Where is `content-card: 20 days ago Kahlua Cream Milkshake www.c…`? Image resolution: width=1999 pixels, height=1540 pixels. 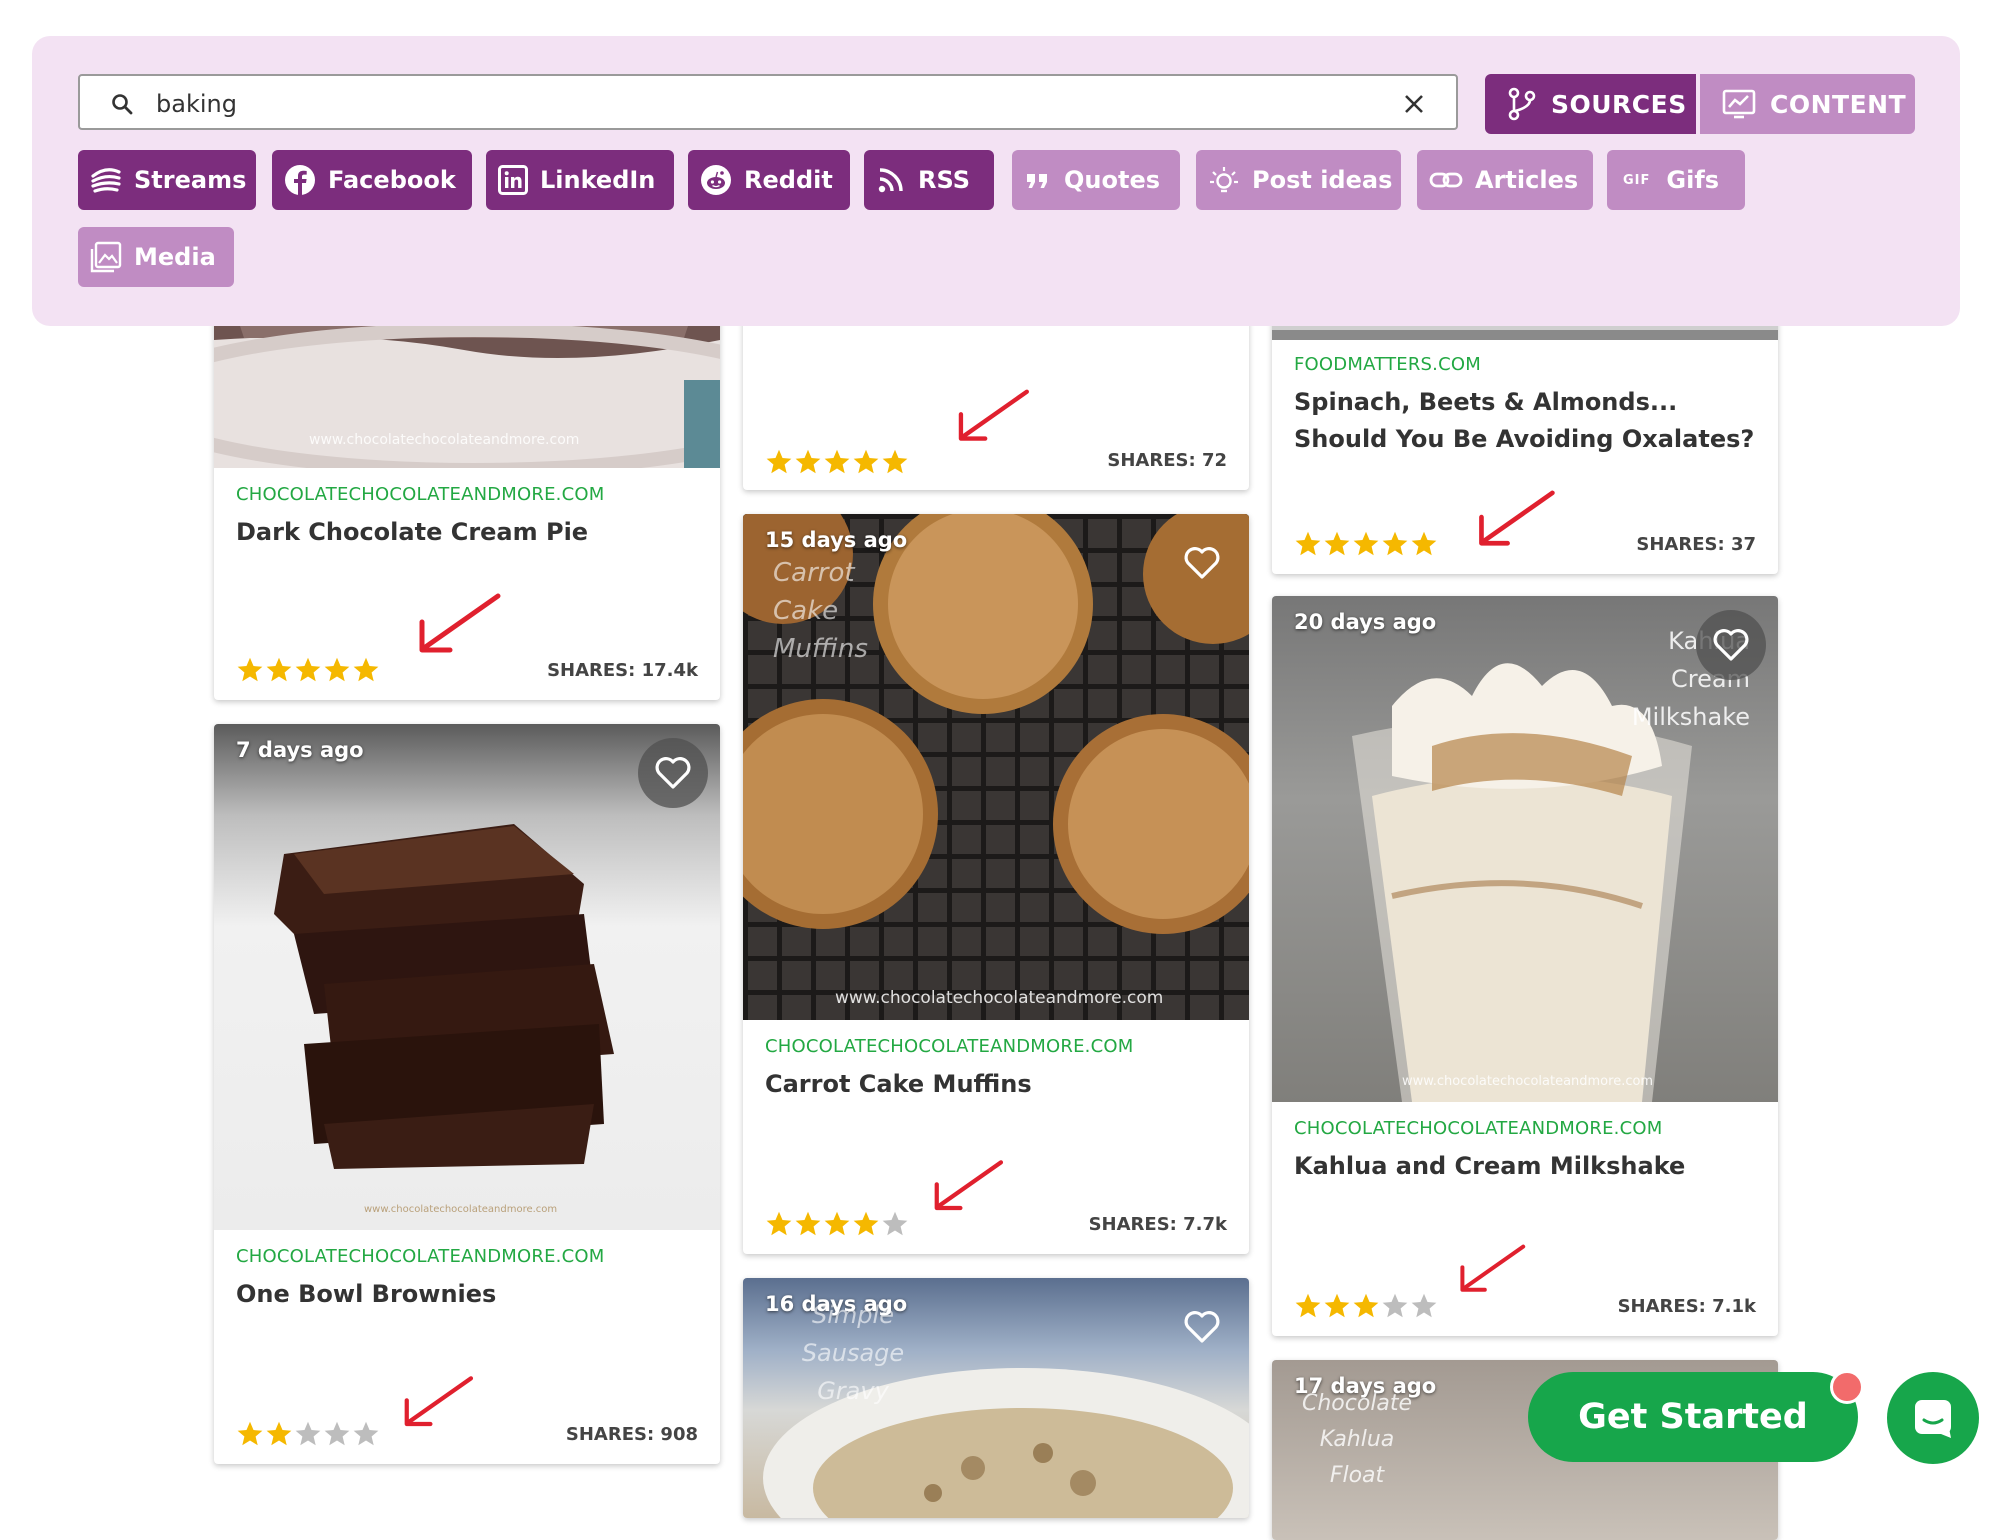
content-card: 20 days ago Kahlua Cream Milkshake www.c… is located at coordinates (1525, 966).